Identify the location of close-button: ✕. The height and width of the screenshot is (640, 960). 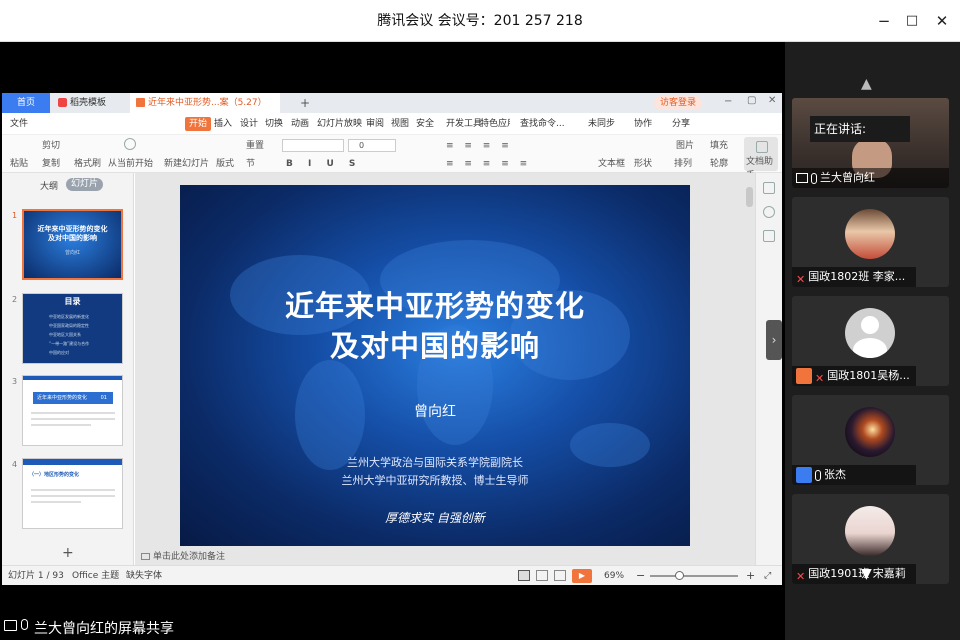
(942, 21).